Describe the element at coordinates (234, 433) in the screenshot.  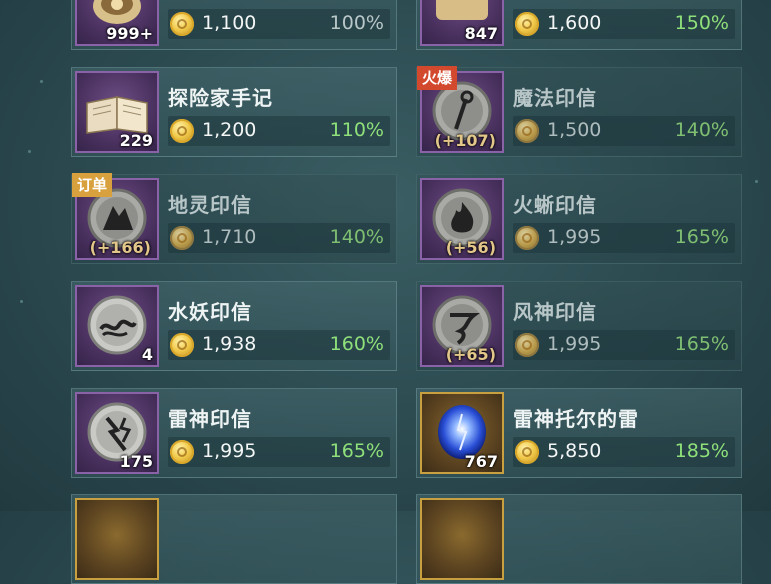
I see `item-card: 175 雷神印信 1,995 165%` at that location.